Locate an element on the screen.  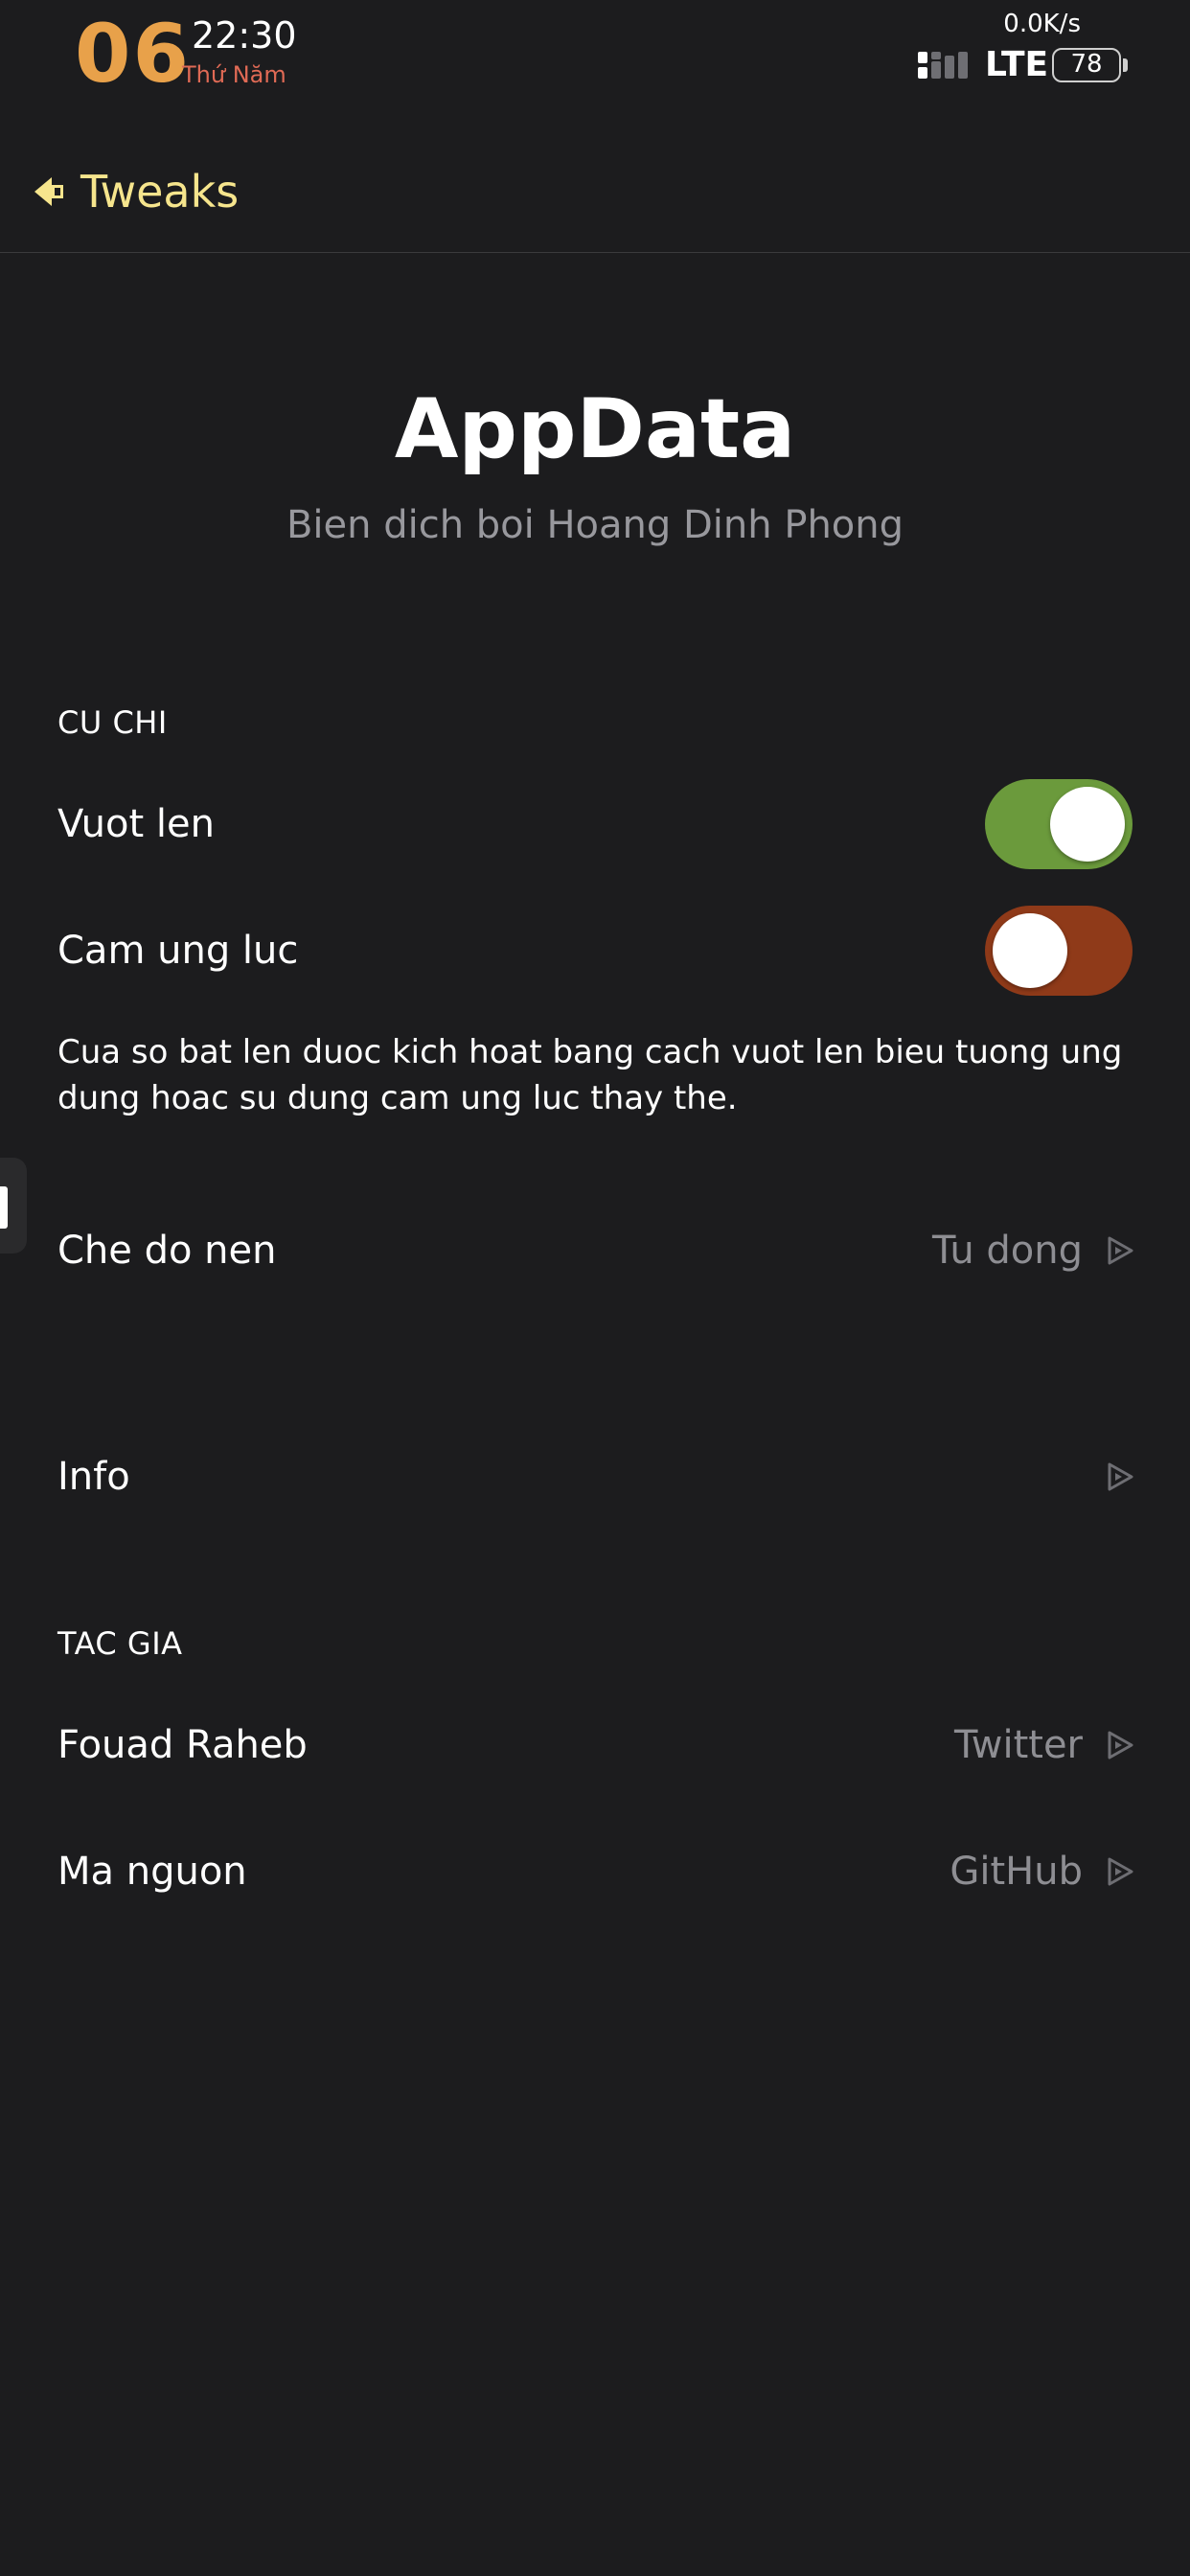
nav-bar: Tweaks is located at coordinates (595, 198).